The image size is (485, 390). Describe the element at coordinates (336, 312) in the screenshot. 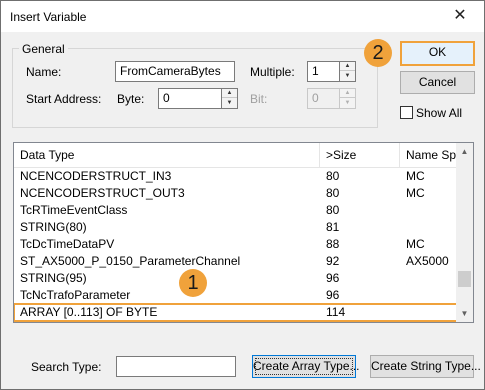

I see `cell-size: 114` at that location.